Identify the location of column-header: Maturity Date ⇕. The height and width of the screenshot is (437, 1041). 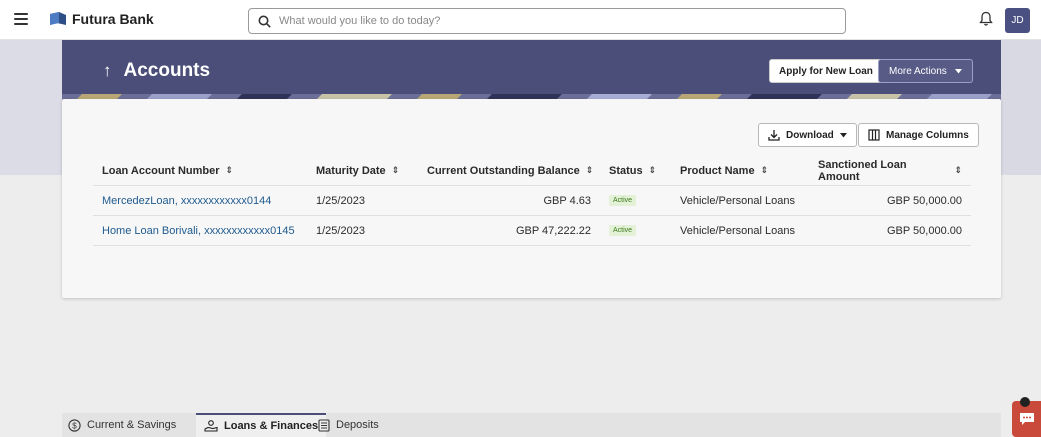
(357, 170).